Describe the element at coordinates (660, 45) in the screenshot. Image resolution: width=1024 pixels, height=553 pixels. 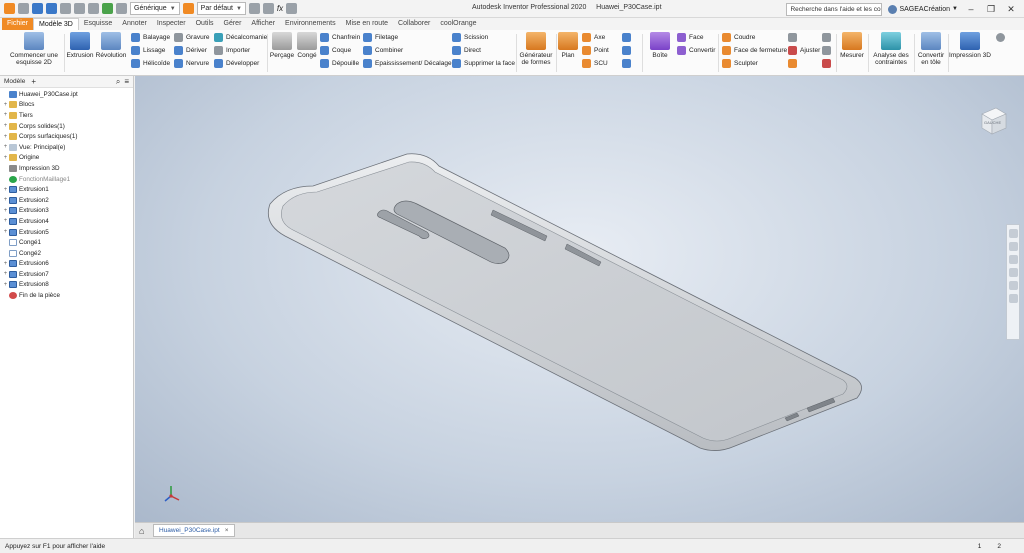
I see `boite-button: Boîte` at that location.